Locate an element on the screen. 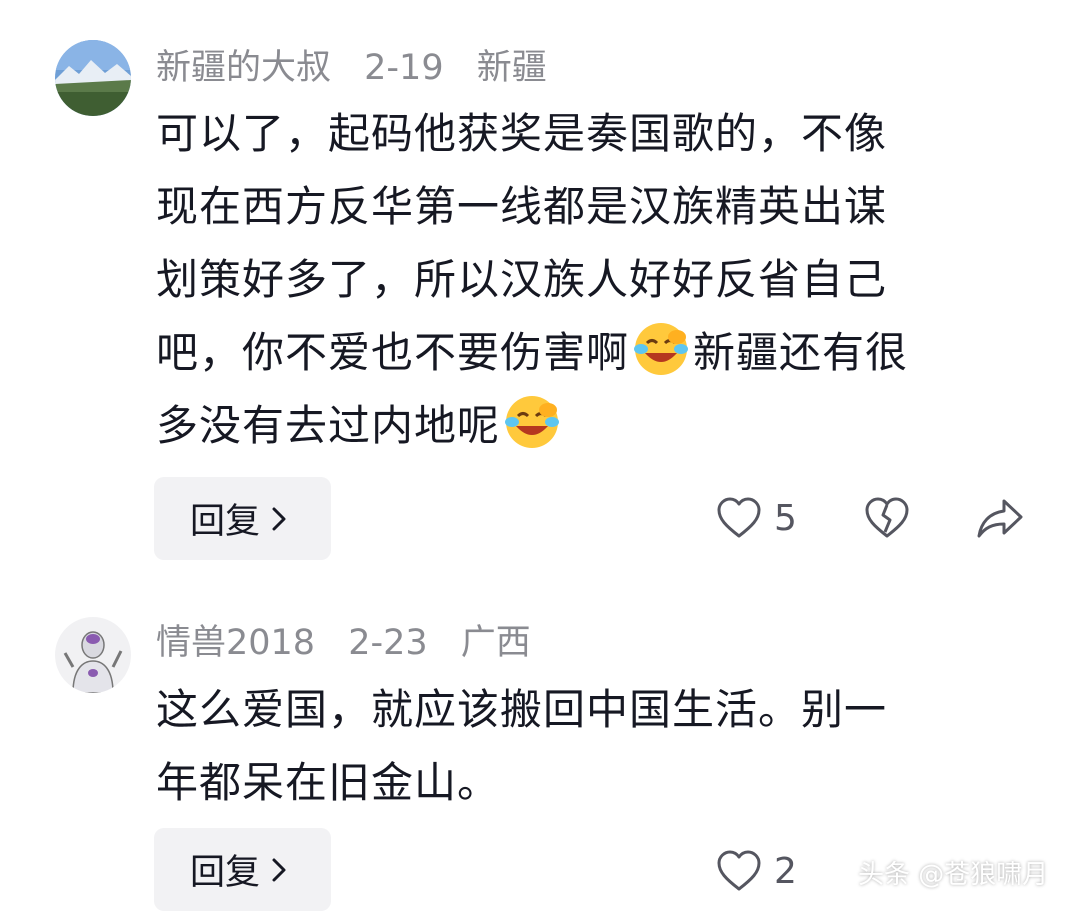  comment-meta: 新疆的大叔 2-19 新疆 is located at coordinates (362, 68).